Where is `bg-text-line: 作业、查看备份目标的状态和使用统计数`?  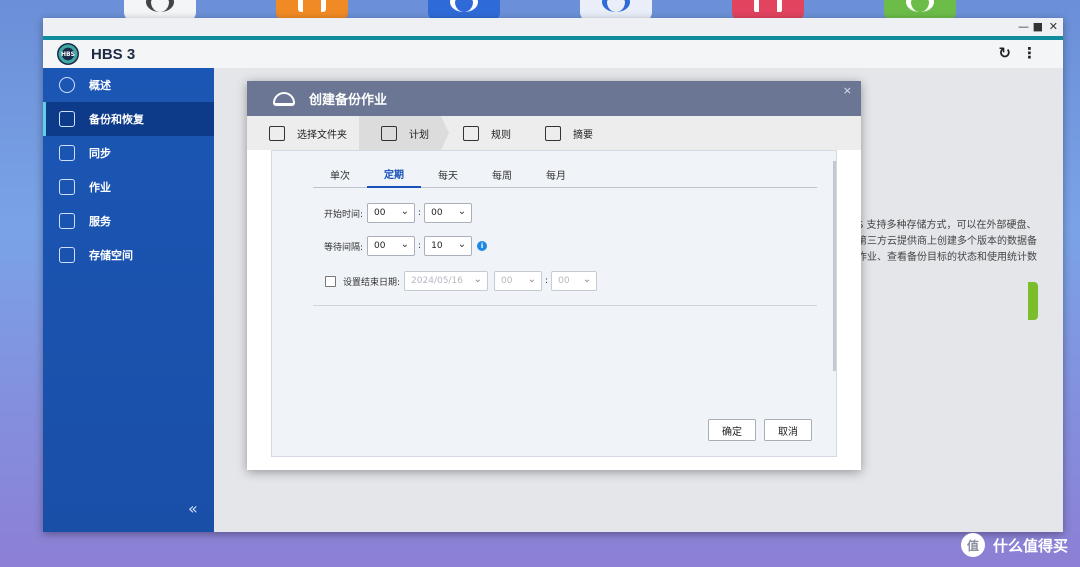
bg-text-line: 作业、查看备份目标的状态和使用统计数 is located at coordinates (947, 257).